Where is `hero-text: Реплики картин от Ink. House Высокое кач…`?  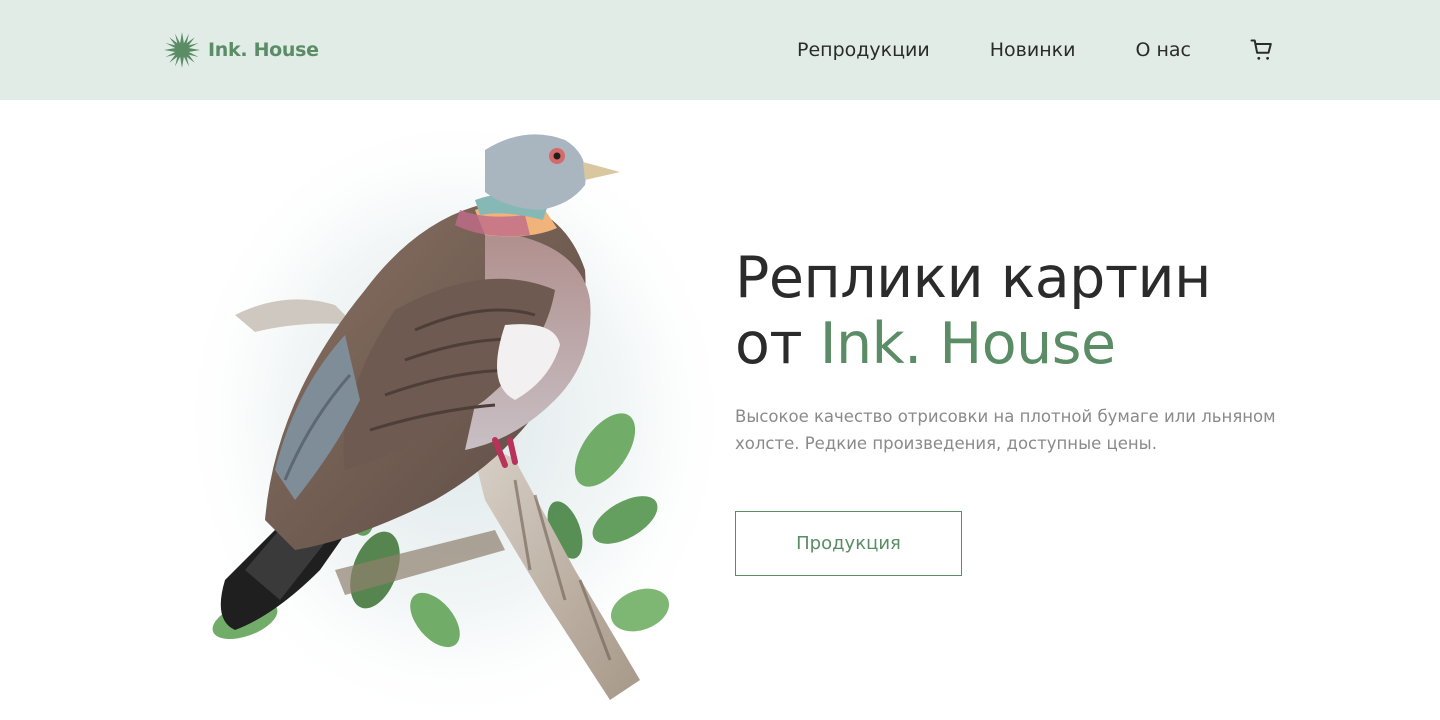
hero-text: Реплики картин от Ink. House Высокое кач… is located at coordinates (1015, 351).